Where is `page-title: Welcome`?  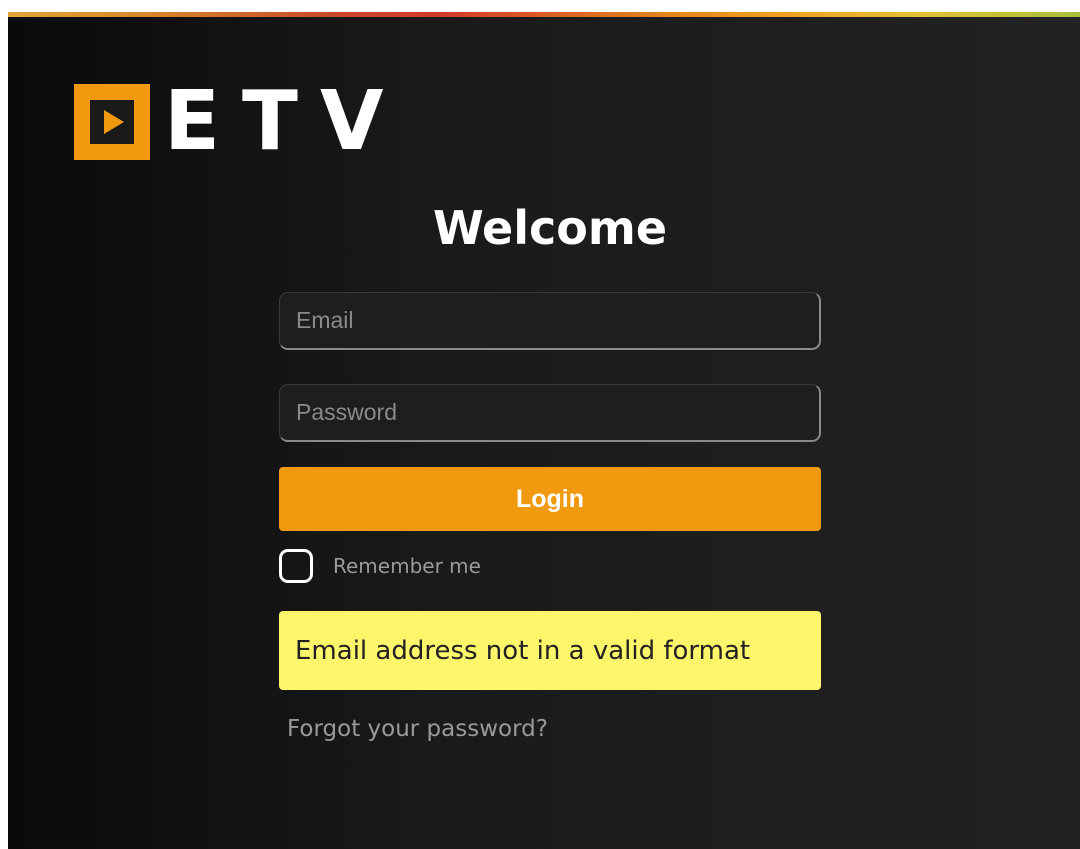 page-title: Welcome is located at coordinates (550, 228).